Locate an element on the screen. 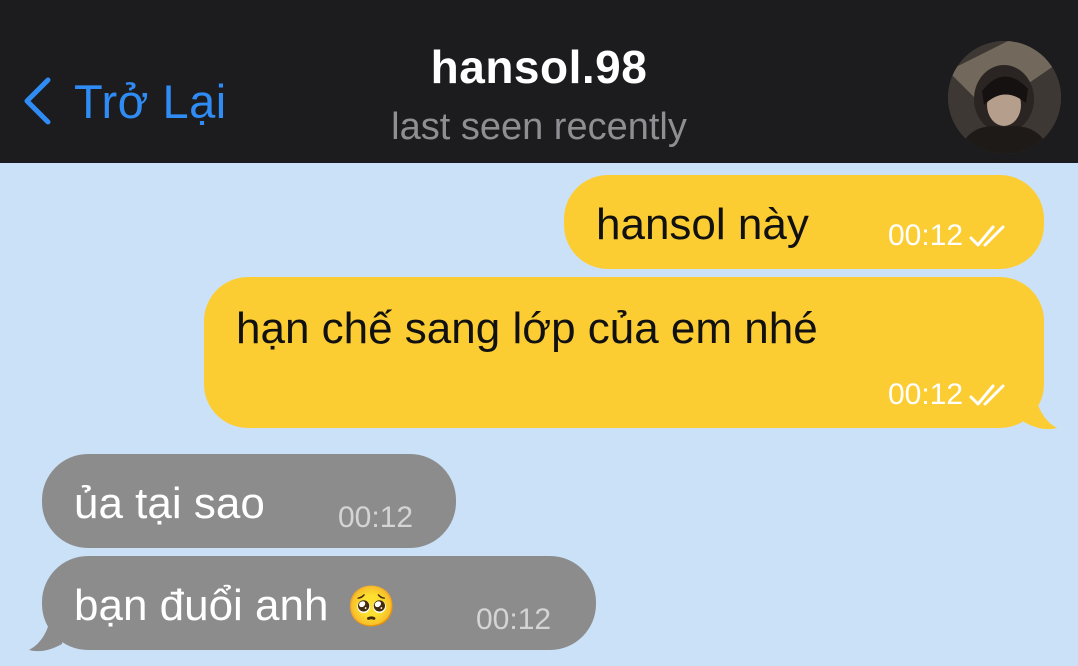  message-bubble-incoming: bạn đuổi anh 🥺 00:12 is located at coordinates (319, 603).